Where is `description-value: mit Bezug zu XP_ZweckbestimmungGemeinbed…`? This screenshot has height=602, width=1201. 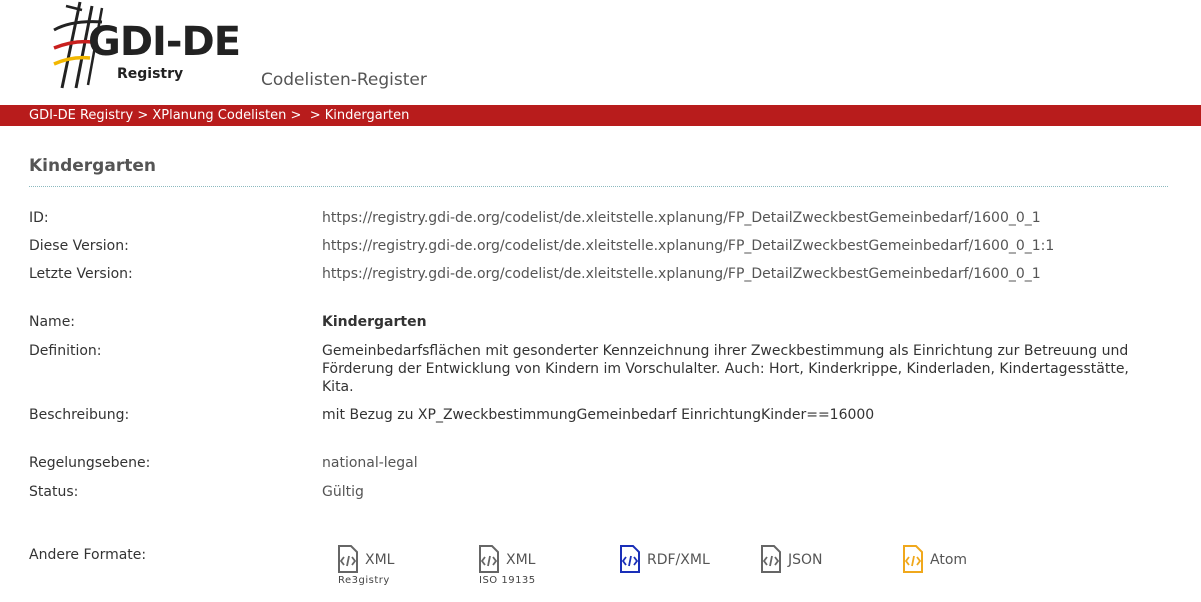 description-value: mit Bezug zu XP_ZweckbestimmungGemeinbed… is located at coordinates (598, 415).